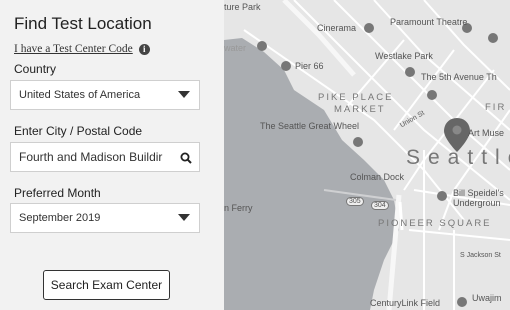 The image size is (510, 310). What do you see at coordinates (238, 208) in the screenshot?
I see `map-label-ferry: n Ferry` at bounding box center [238, 208].